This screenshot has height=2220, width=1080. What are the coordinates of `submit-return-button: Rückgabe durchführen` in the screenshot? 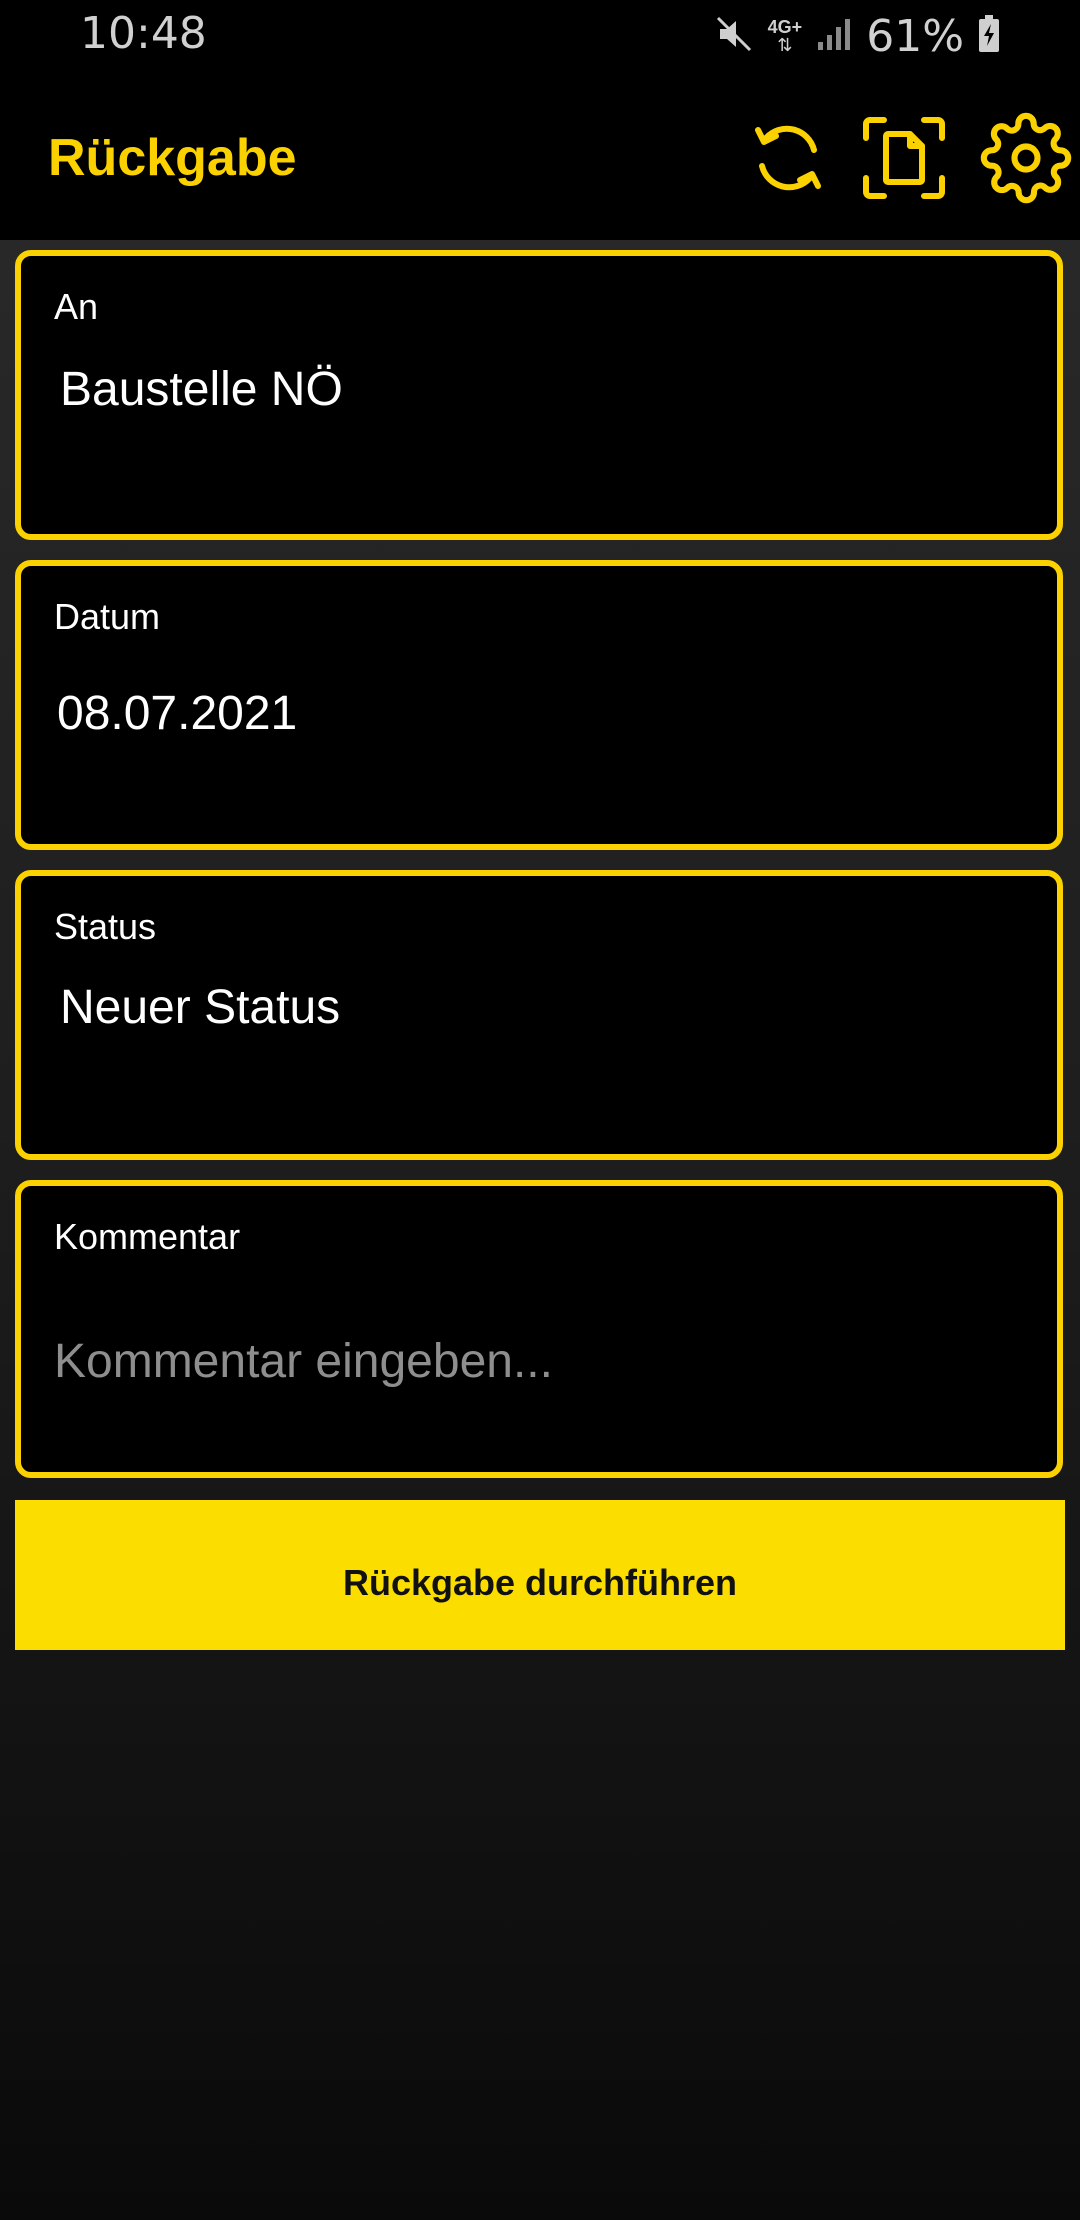 It's located at (540, 1575).